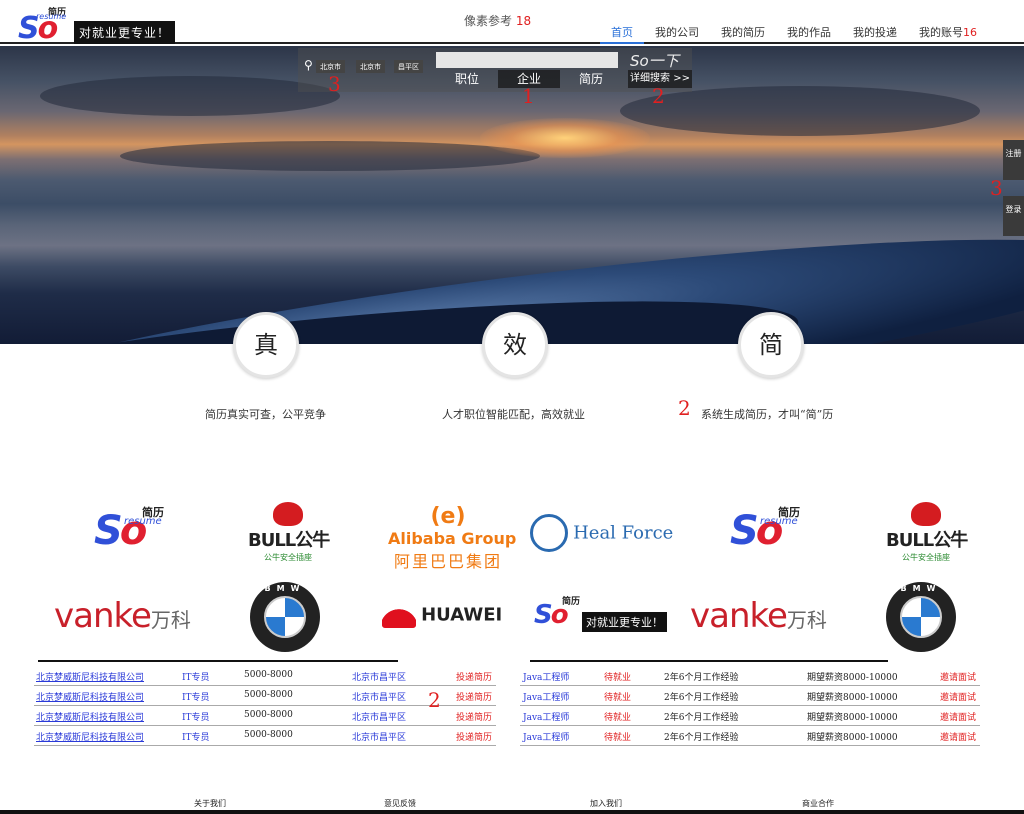 This screenshot has width=1024, height=814. I want to click on brand-healforce-name: Heal Force, so click(623, 533).